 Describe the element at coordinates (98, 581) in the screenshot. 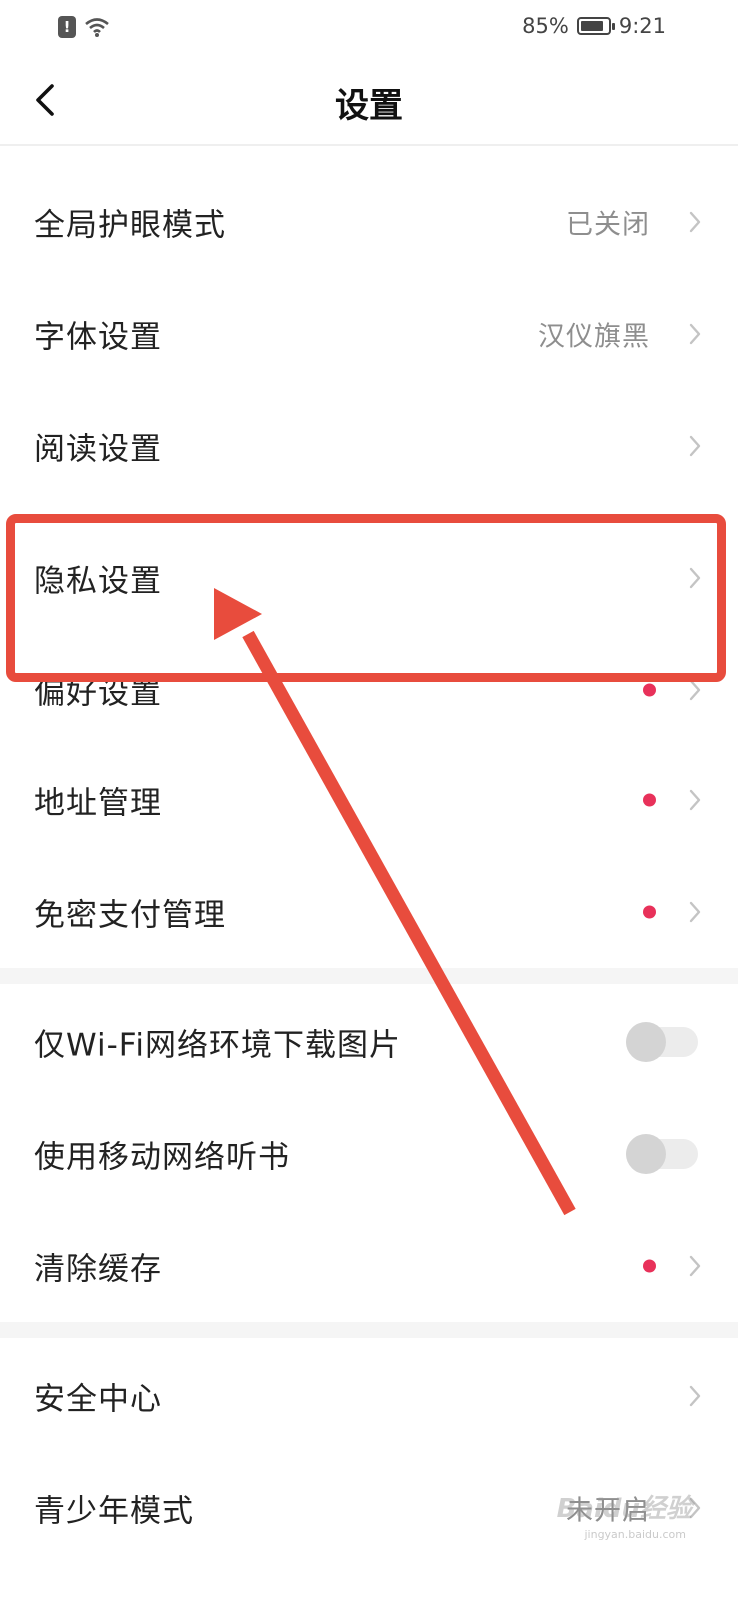

I see `row-label: 隐私设置` at that location.